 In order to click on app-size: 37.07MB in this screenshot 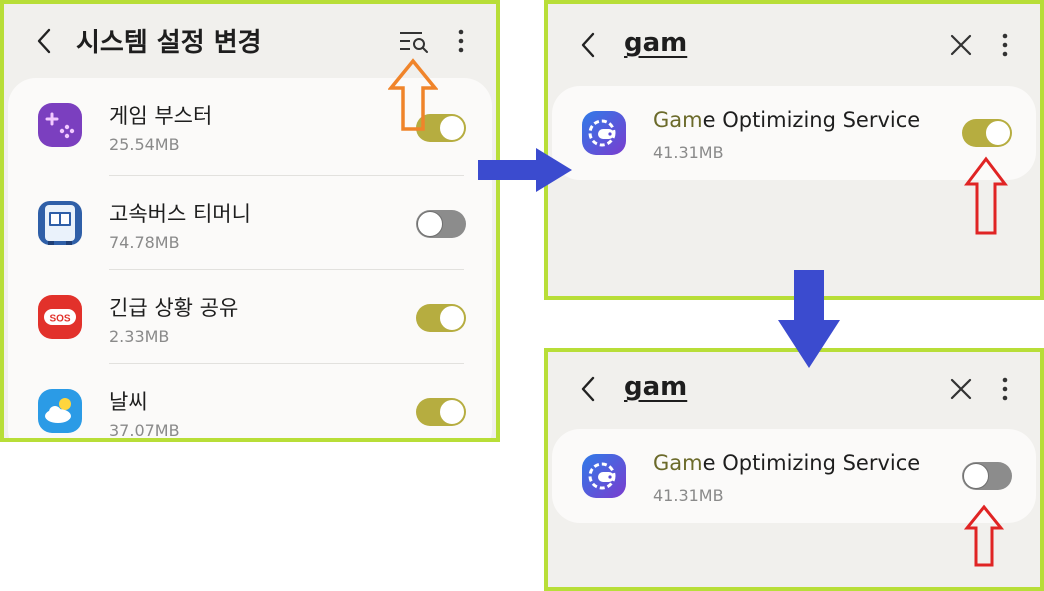, I will do `click(144, 430)`.